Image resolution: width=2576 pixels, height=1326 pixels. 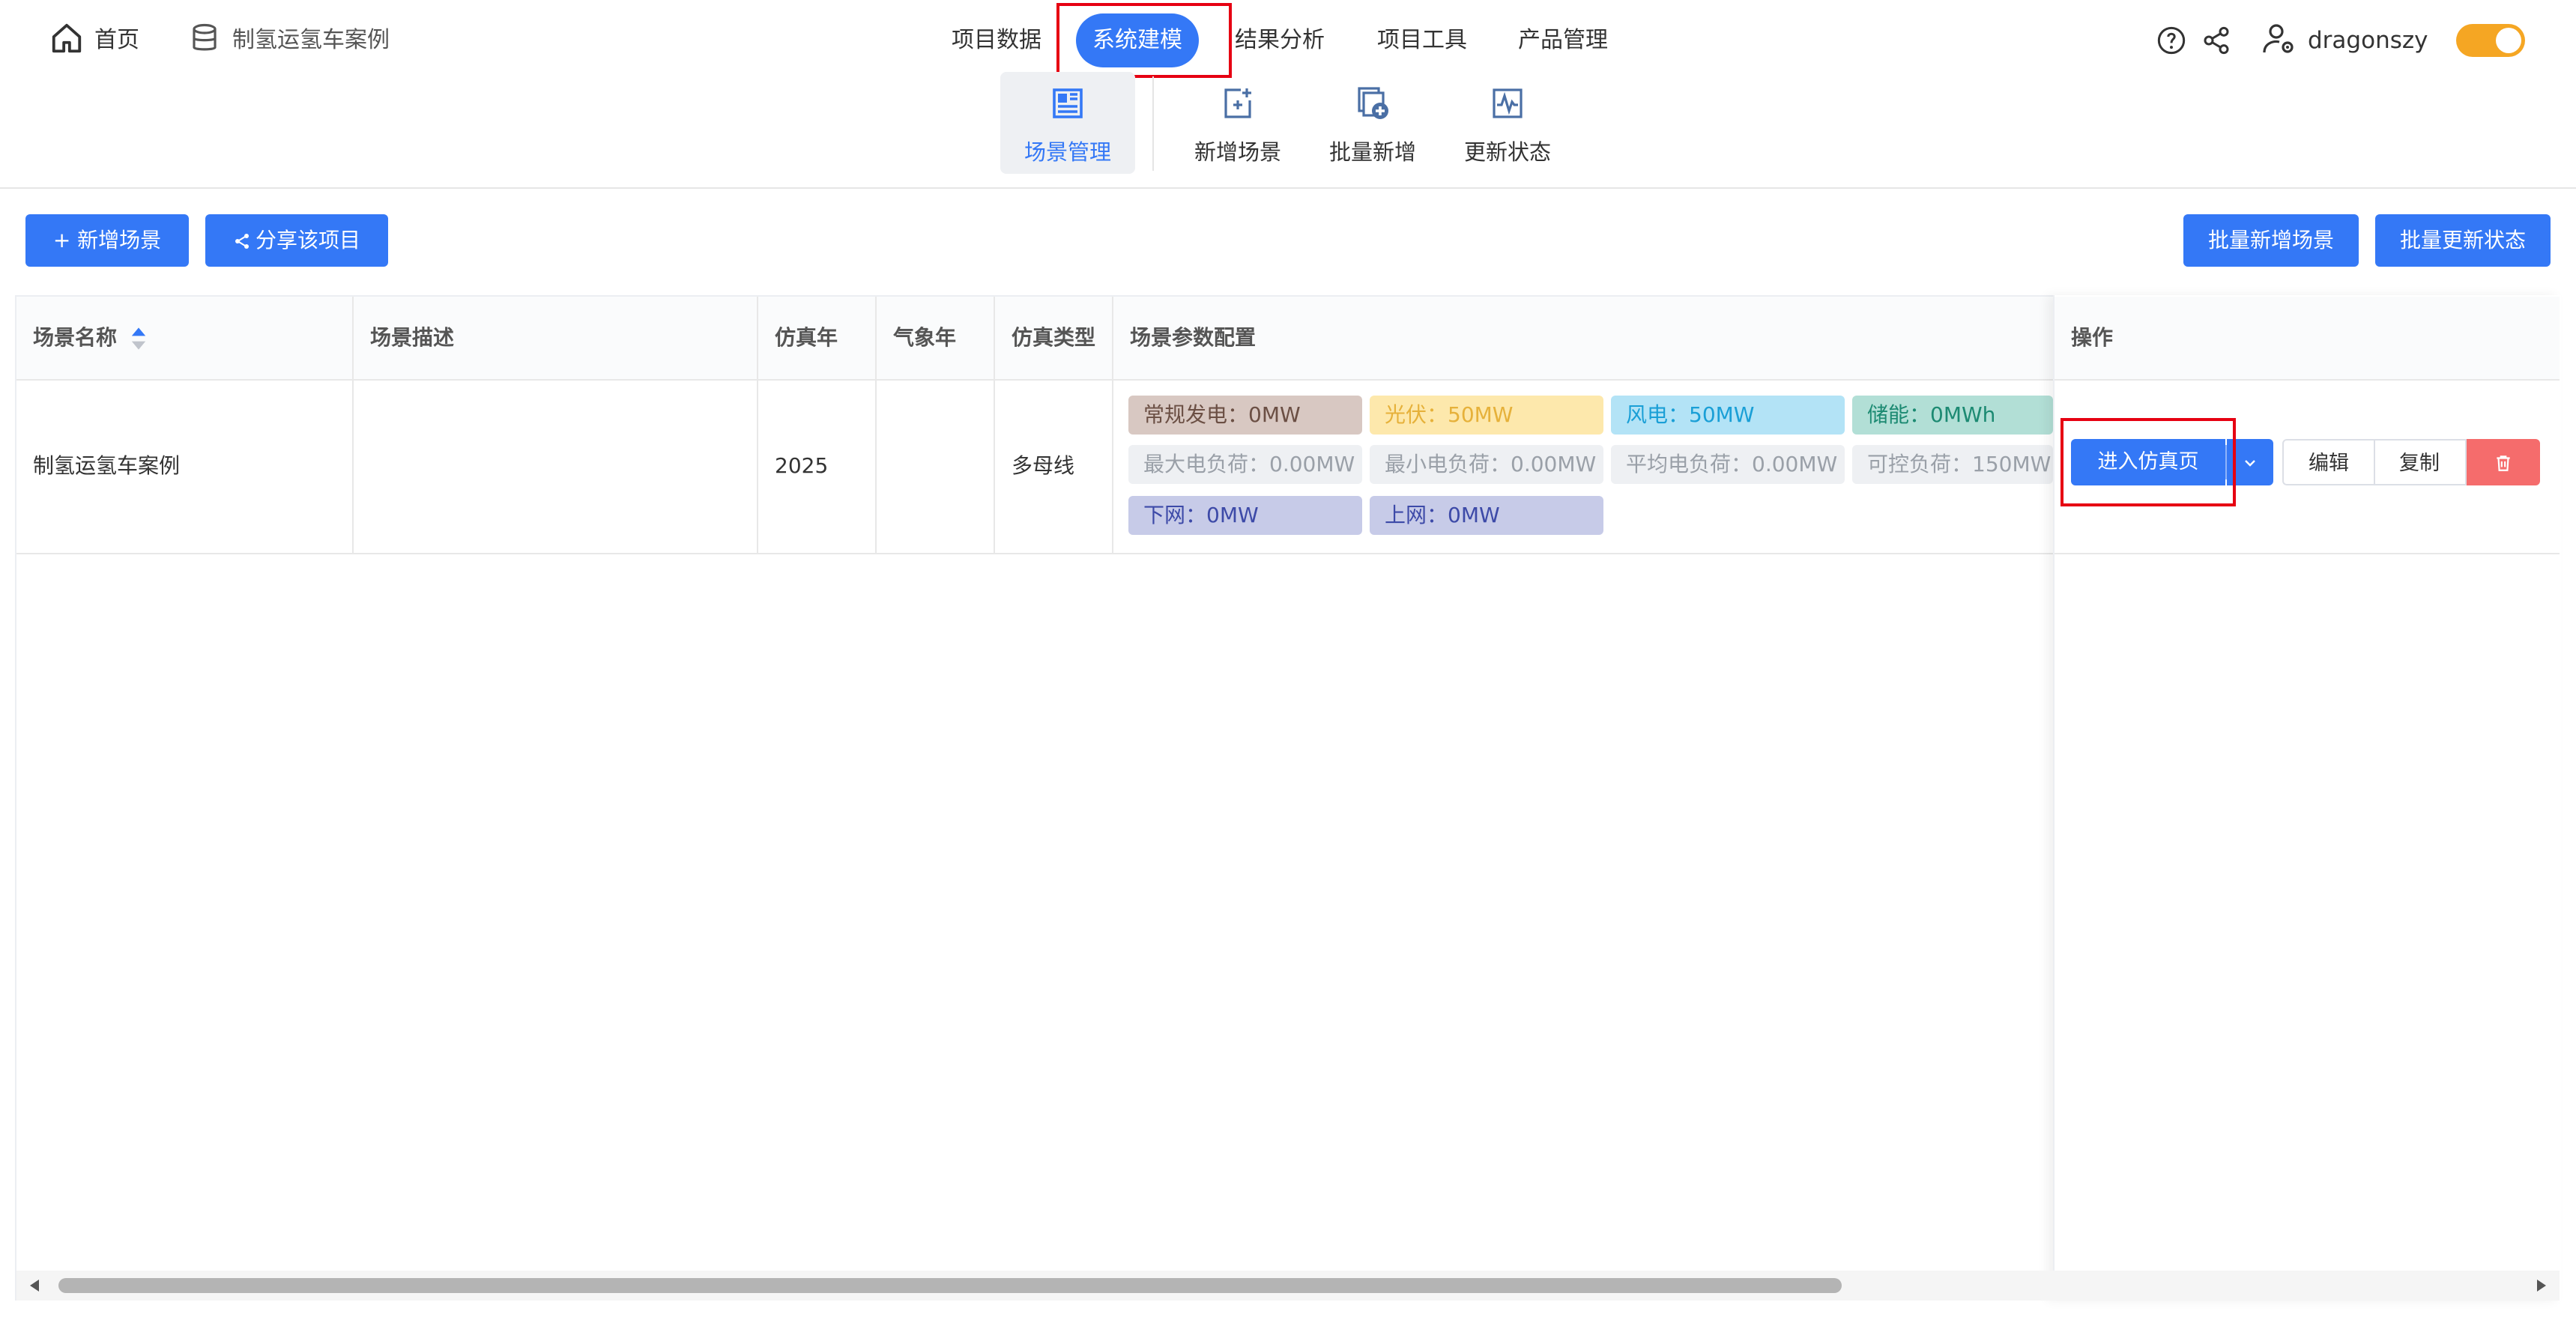 I want to click on subnav-label: 新增场景, so click(x=1237, y=152).